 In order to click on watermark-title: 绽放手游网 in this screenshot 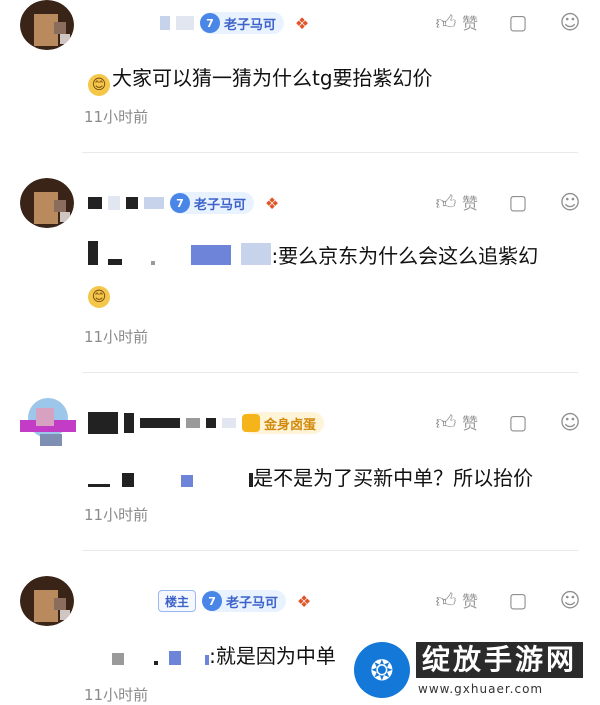, I will do `click(500, 660)`.